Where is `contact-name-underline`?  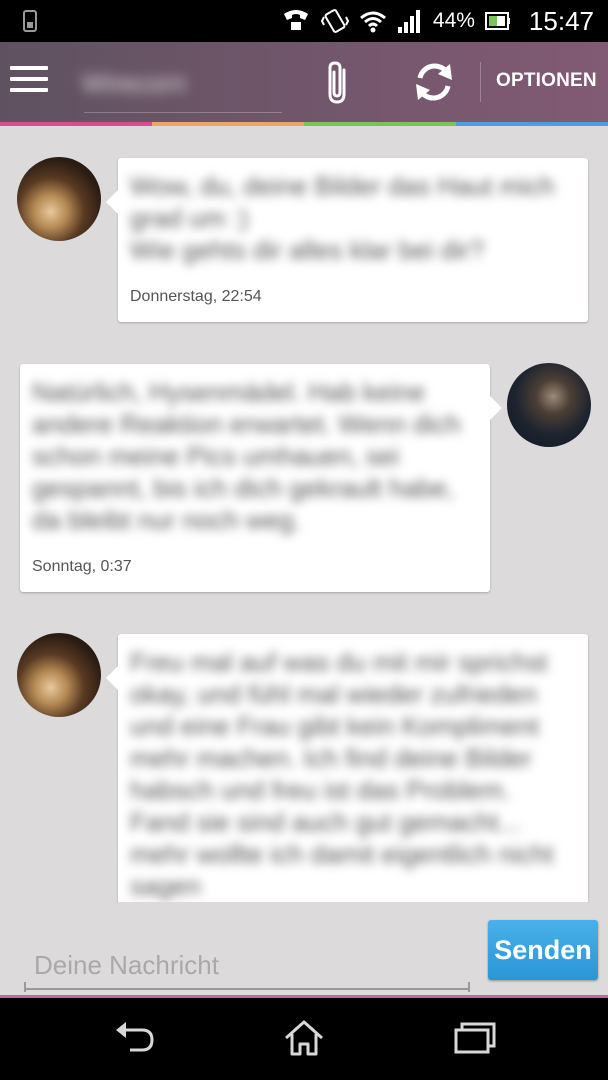 contact-name-underline is located at coordinates (183, 112).